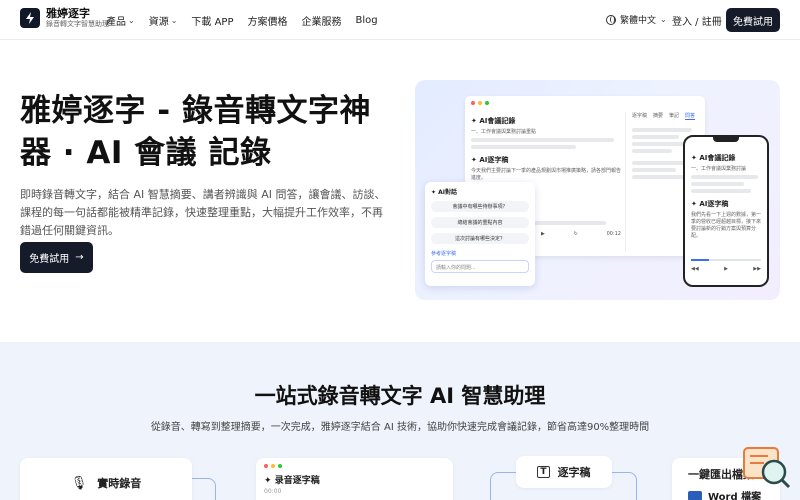  I want to click on nav-item-products: 產品 ⌄, so click(120, 20).